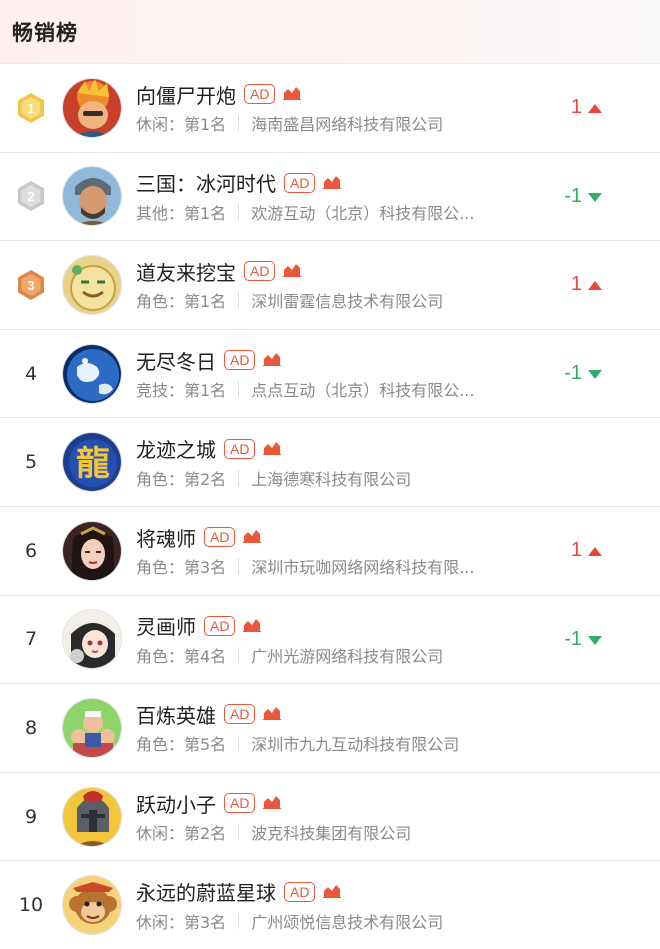  Describe the element at coordinates (206, 891) in the screenshot. I see `app-name: 永远的蔚蓝星球` at that location.